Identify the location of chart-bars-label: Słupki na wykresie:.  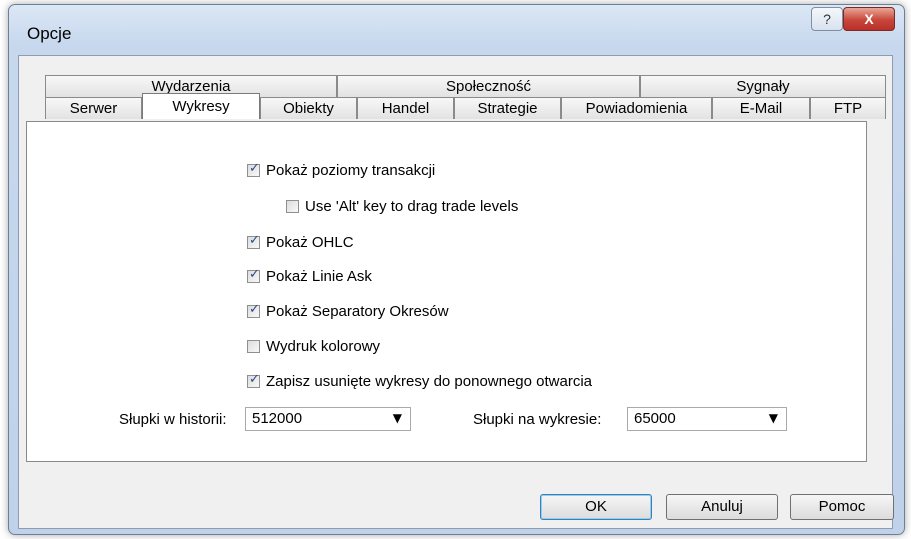
(537, 419).